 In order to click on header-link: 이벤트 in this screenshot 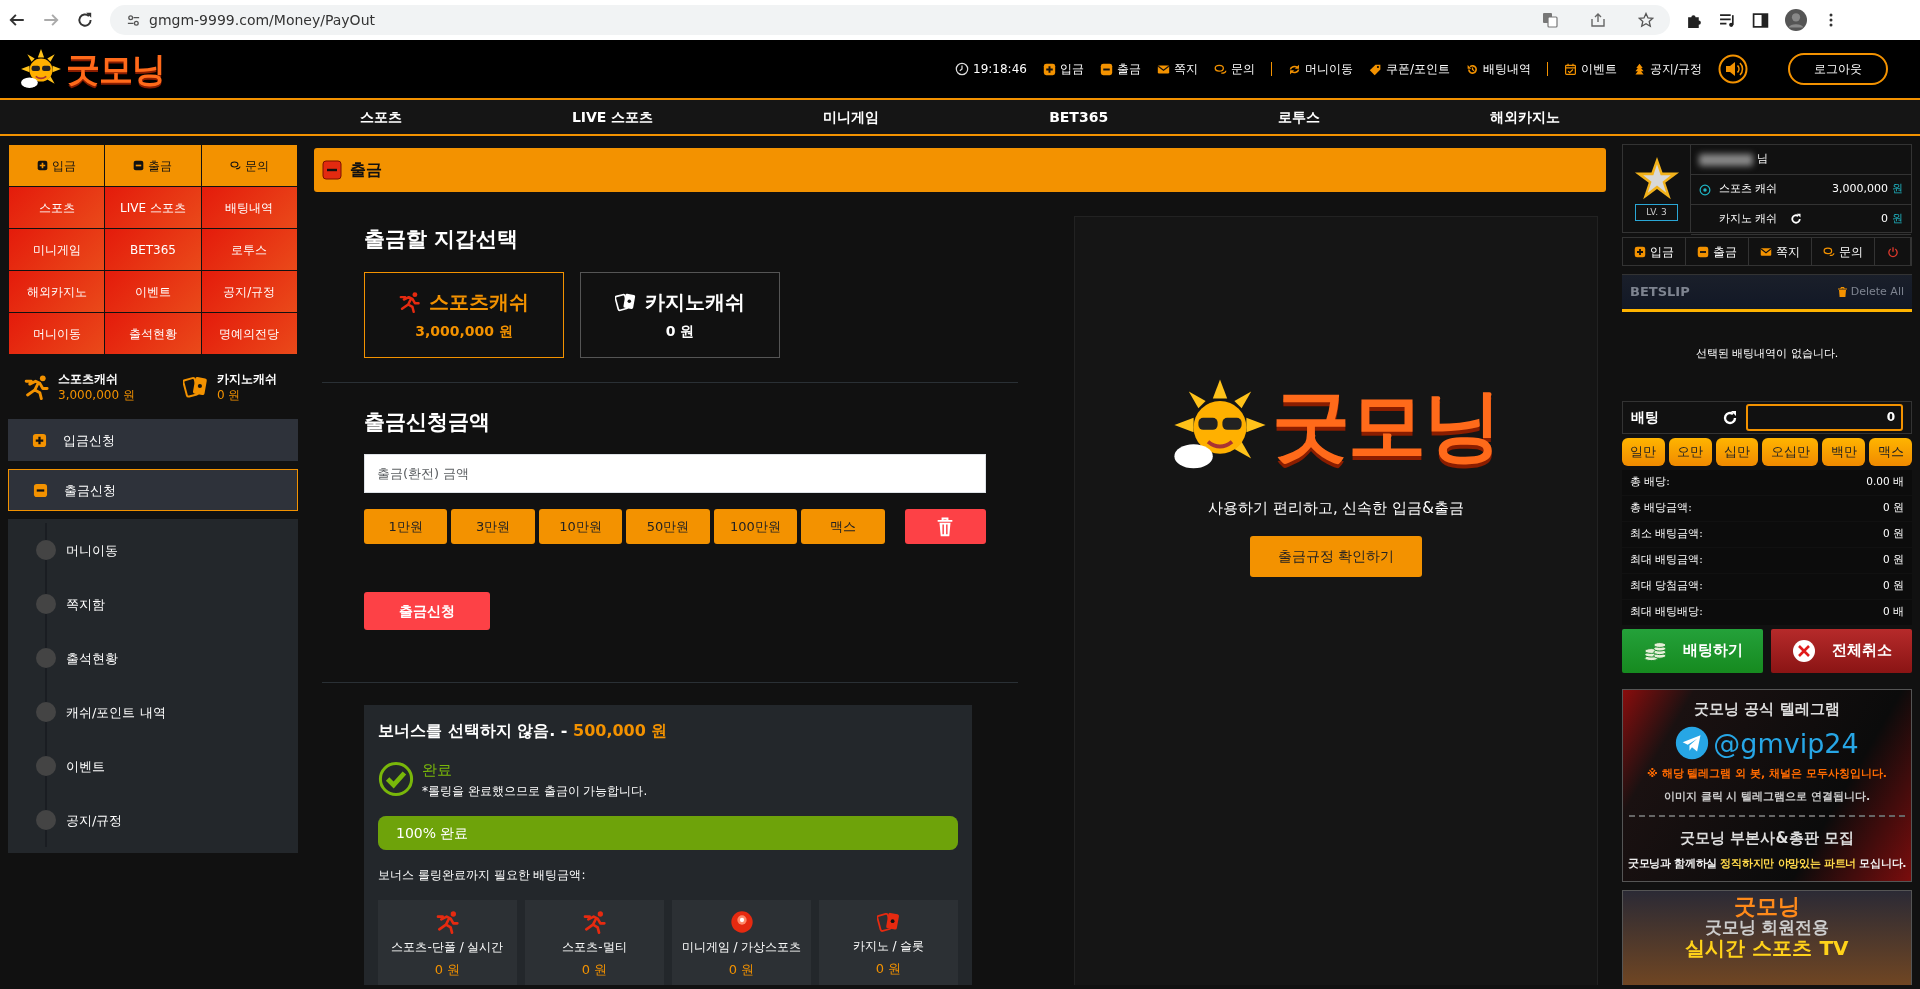, I will do `click(1590, 69)`.